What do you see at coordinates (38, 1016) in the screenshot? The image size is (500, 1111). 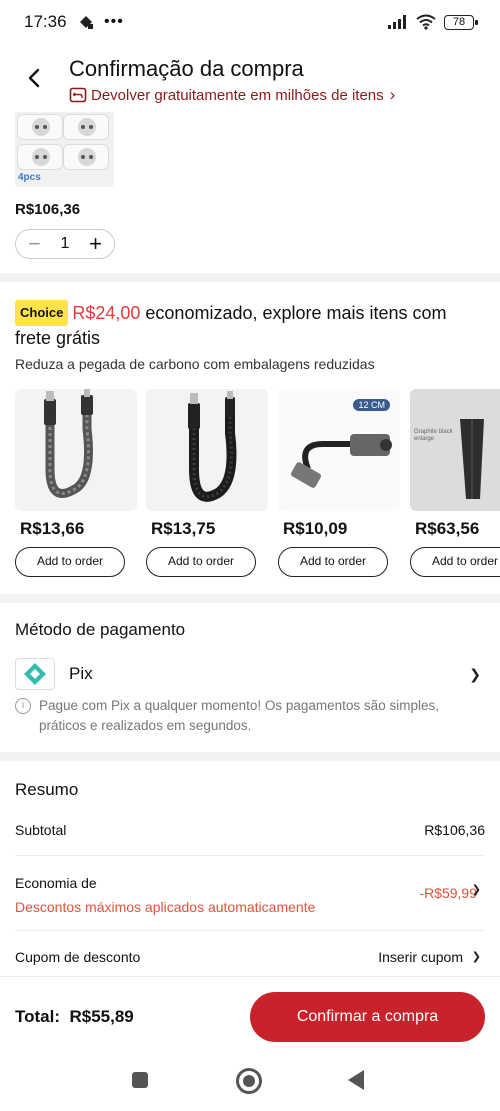 I see `total-label: Total:` at bounding box center [38, 1016].